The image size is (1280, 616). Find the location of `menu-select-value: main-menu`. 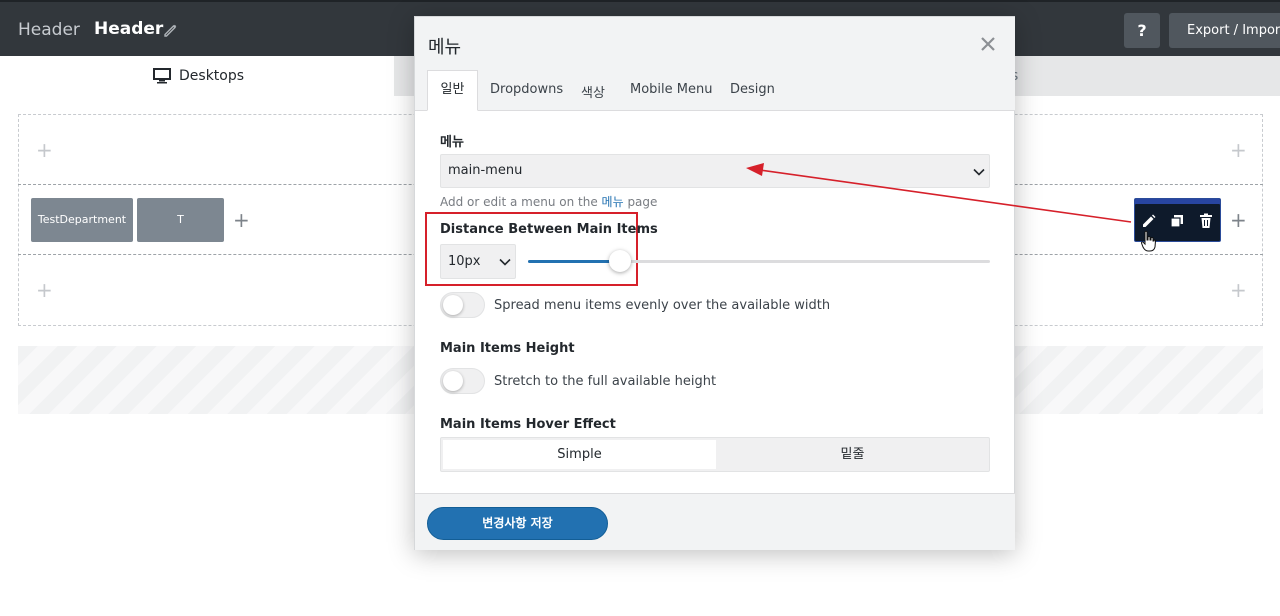

menu-select-value: main-menu is located at coordinates (485, 170).